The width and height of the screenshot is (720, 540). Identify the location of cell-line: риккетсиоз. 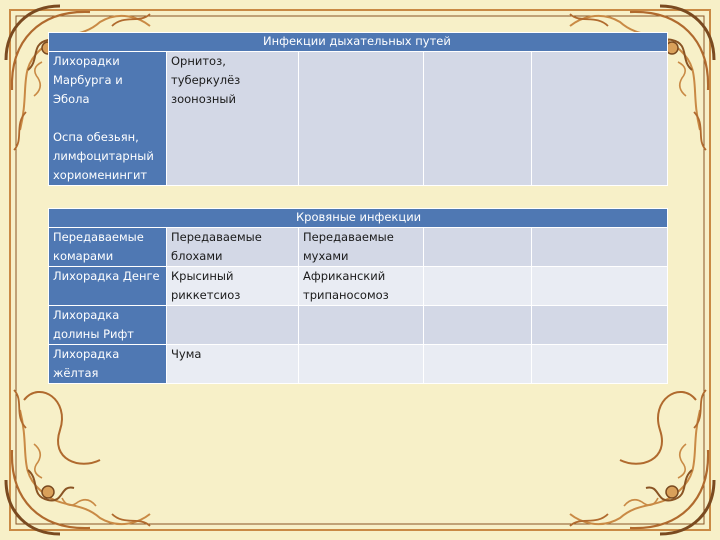
(206, 295).